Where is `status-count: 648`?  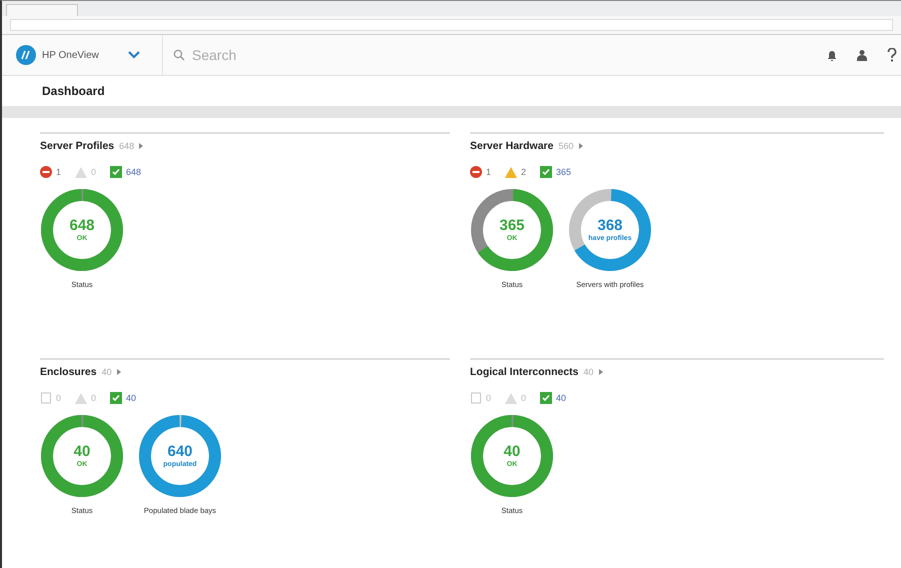 status-count: 648 is located at coordinates (134, 172).